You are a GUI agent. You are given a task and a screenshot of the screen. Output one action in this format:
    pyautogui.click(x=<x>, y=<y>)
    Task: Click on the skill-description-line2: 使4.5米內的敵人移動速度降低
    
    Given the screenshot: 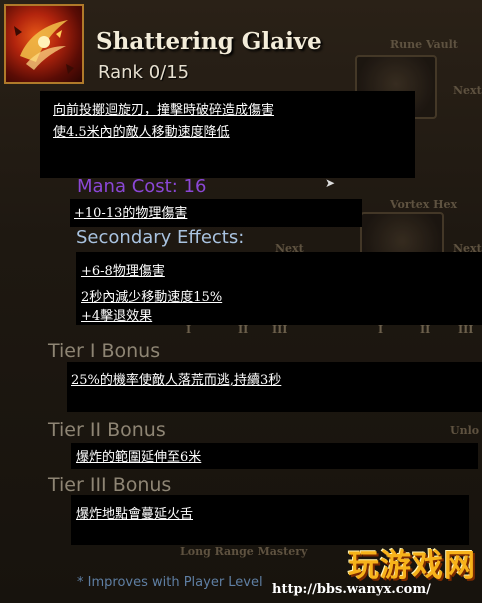 What is the action you would take?
    pyautogui.click(x=141, y=132)
    